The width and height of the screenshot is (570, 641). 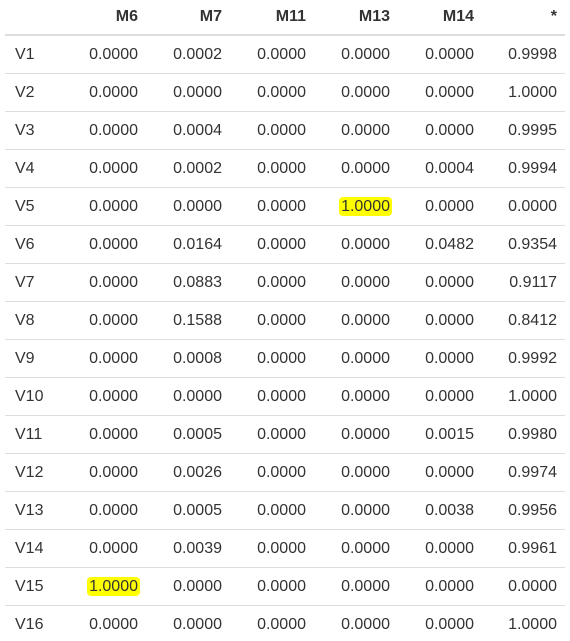 I want to click on table-cell: 0.0039, so click(x=188, y=548).